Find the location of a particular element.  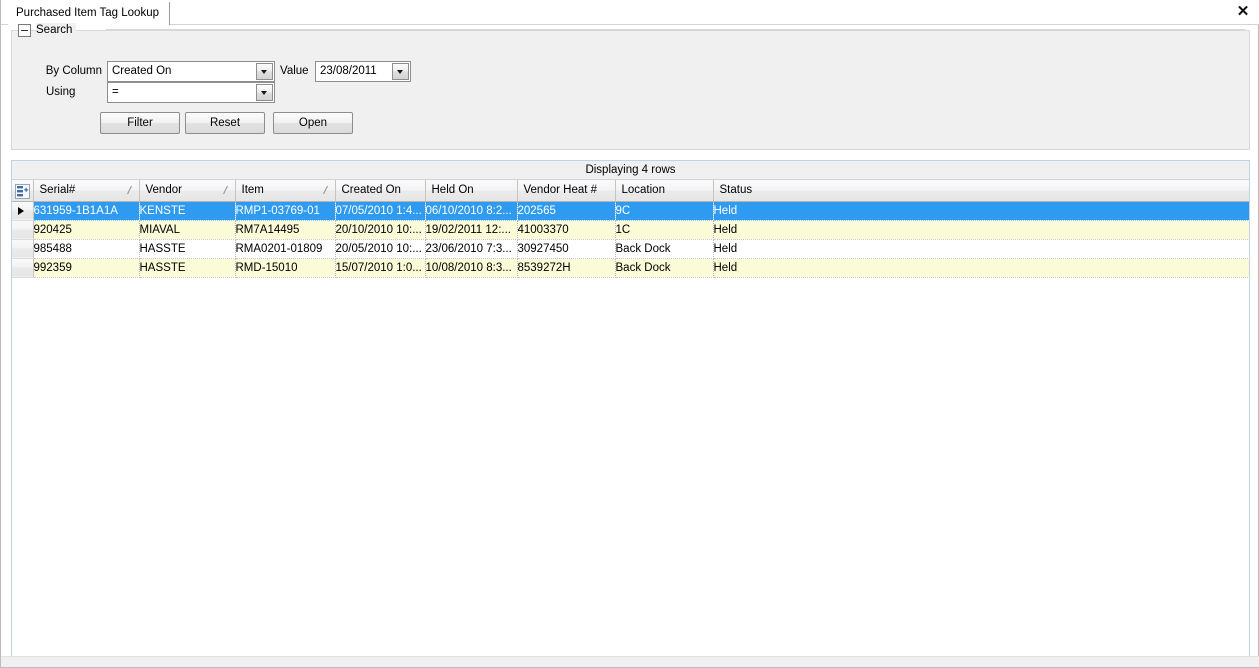

table-cell-item: RMD-15010 is located at coordinates (285, 268).